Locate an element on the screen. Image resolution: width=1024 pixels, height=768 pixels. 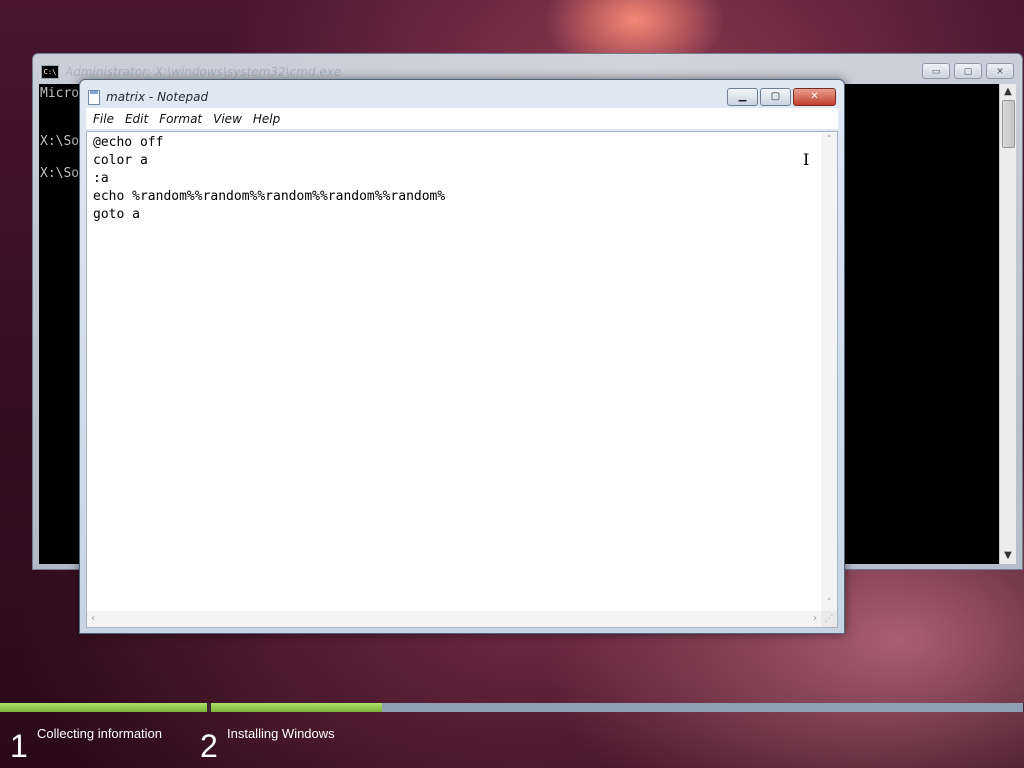
menu-help: Help is located at coordinates (266, 119).